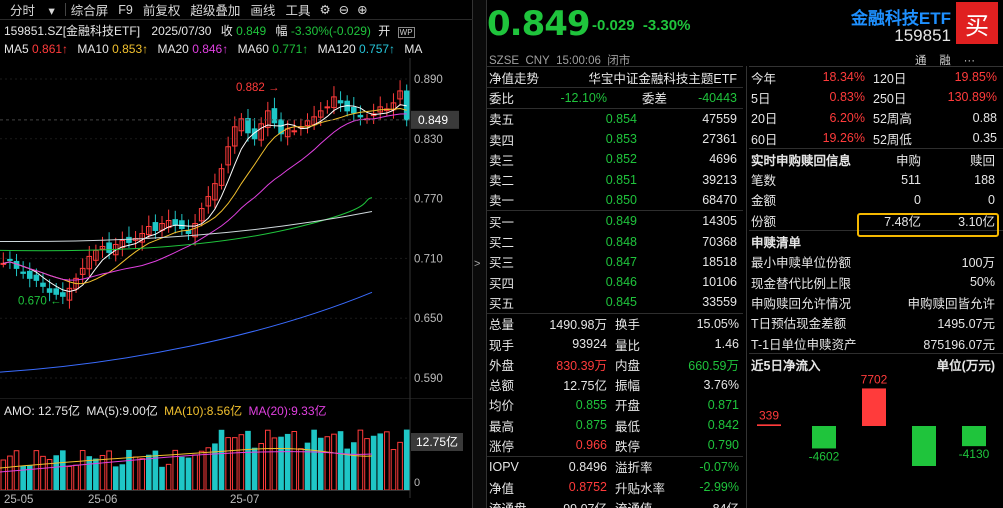 The image size is (1003, 508). I want to click on level-label: 卖五, so click(502, 120).